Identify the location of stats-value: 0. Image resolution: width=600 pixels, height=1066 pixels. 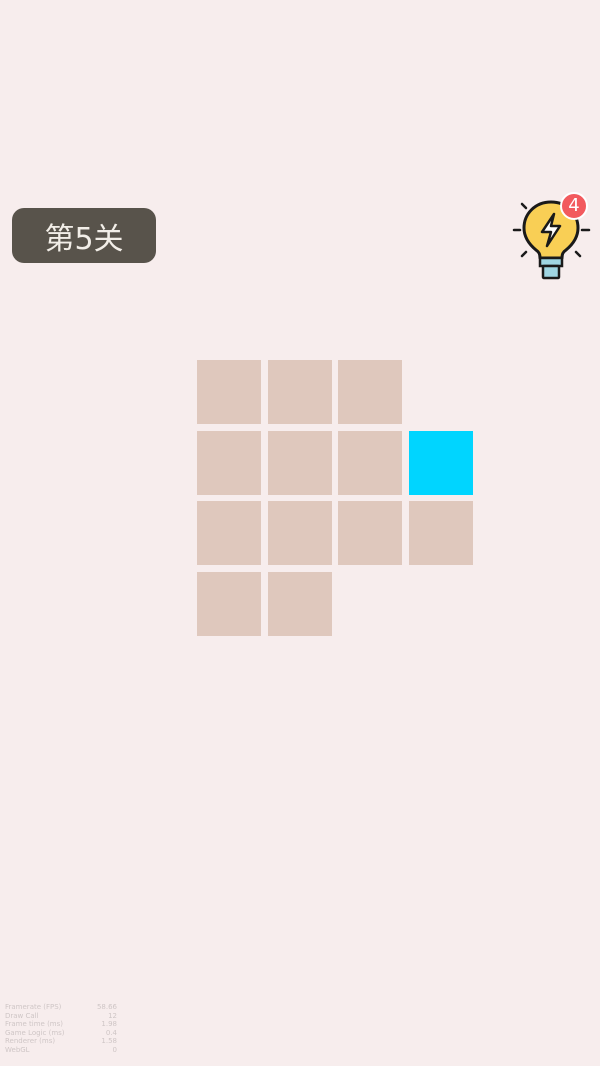
(114, 1049).